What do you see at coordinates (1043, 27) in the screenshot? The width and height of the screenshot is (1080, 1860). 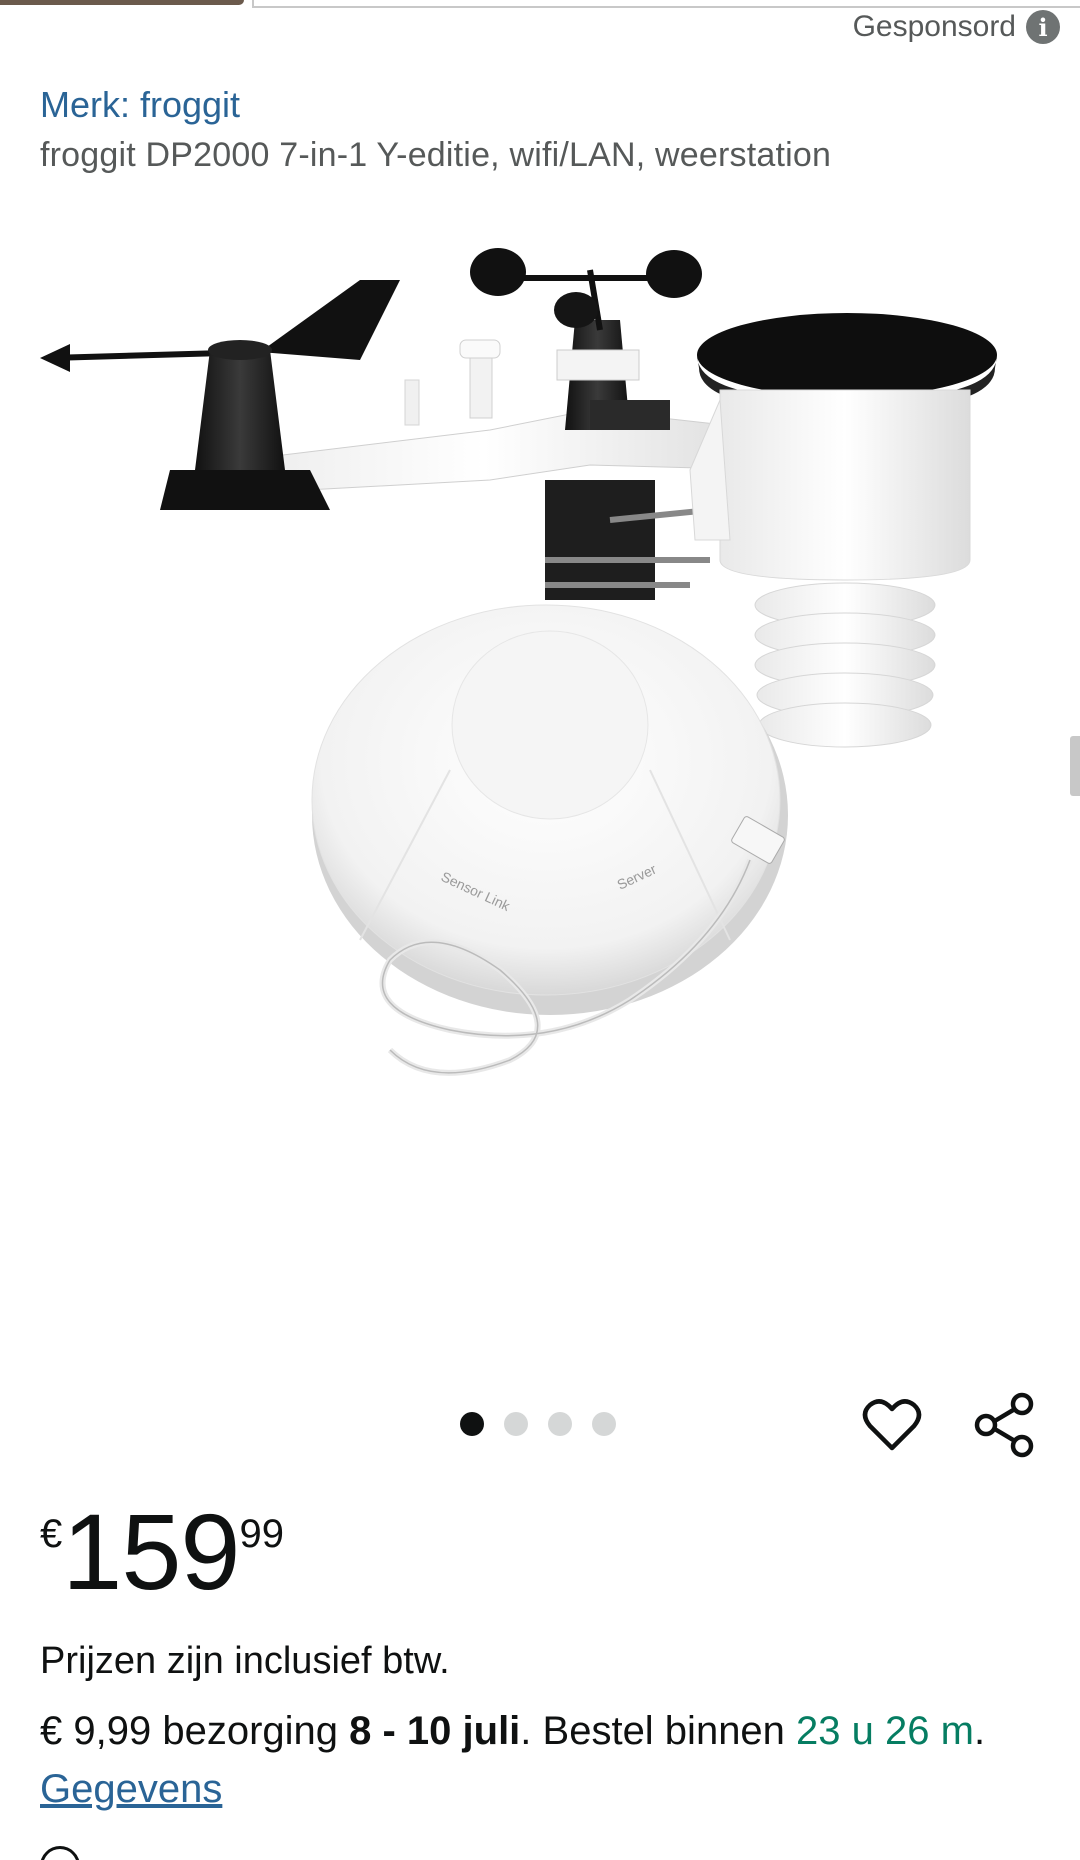 I see `info-icon: i` at bounding box center [1043, 27].